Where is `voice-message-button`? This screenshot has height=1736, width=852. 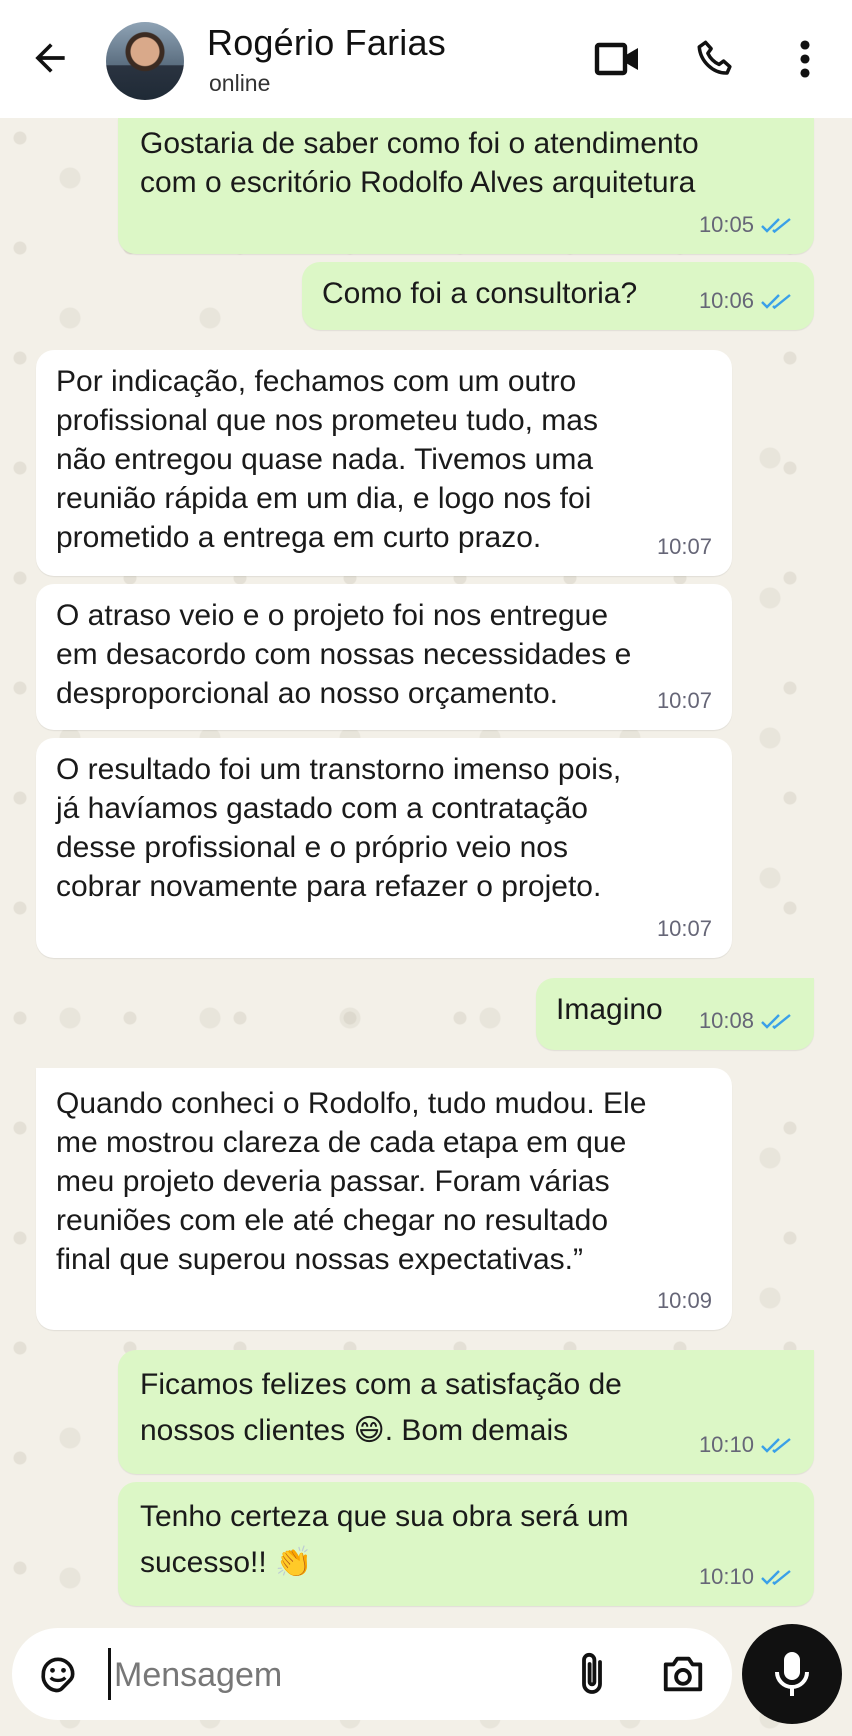 voice-message-button is located at coordinates (792, 1674).